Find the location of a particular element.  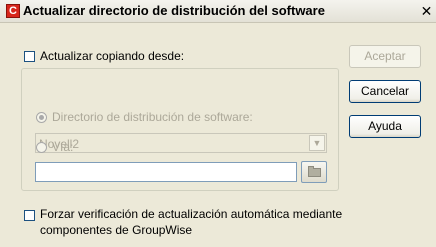

browse-button is located at coordinates (314, 172).